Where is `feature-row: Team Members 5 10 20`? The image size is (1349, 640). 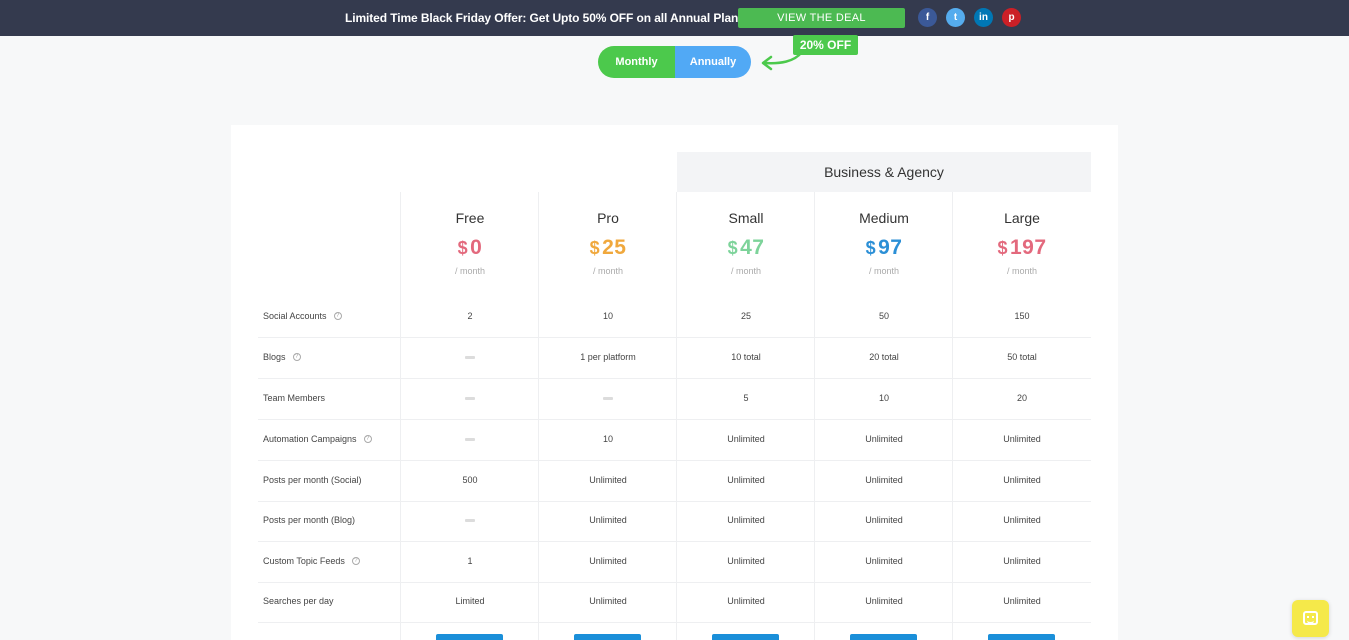 feature-row: Team Members 5 10 20 is located at coordinates (674, 398).